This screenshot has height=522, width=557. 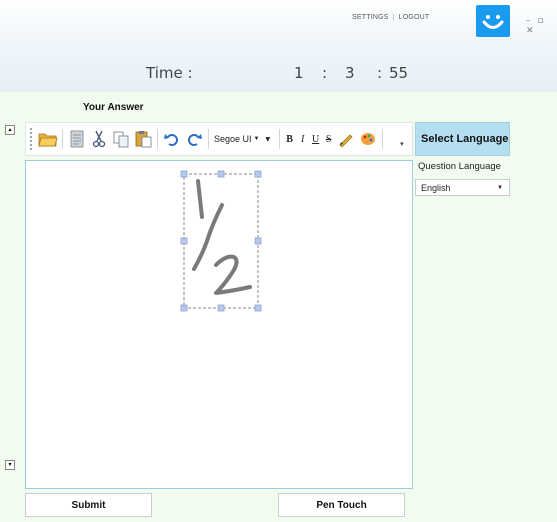 I want to click on window-controls: – ▫ ✕, so click(x=541, y=26).